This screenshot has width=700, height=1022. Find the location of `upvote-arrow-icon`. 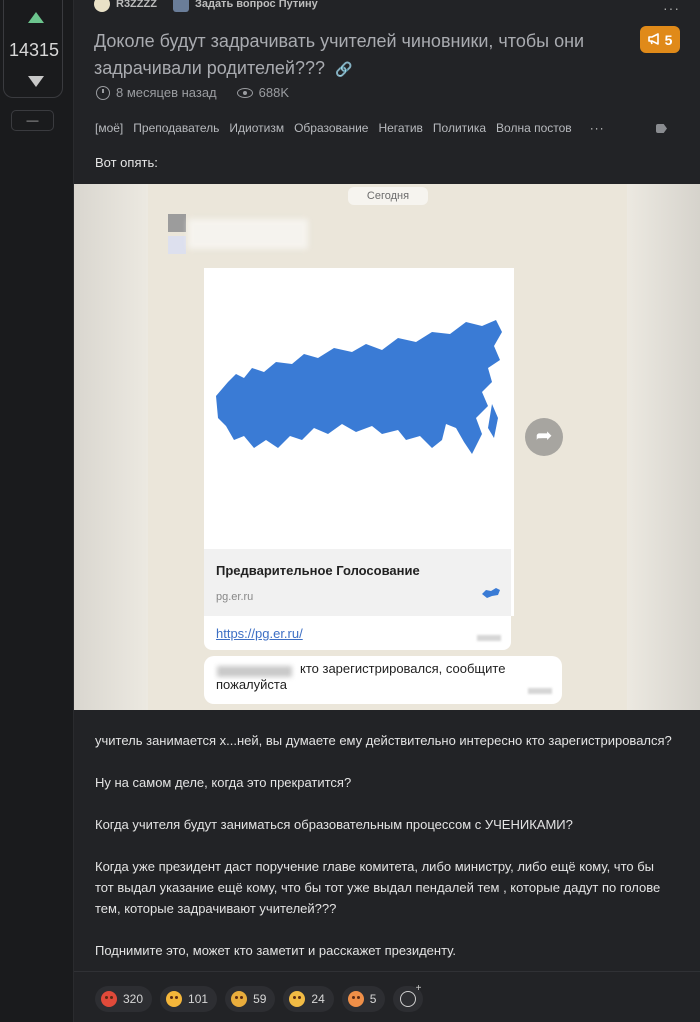

upvote-arrow-icon is located at coordinates (36, 17).